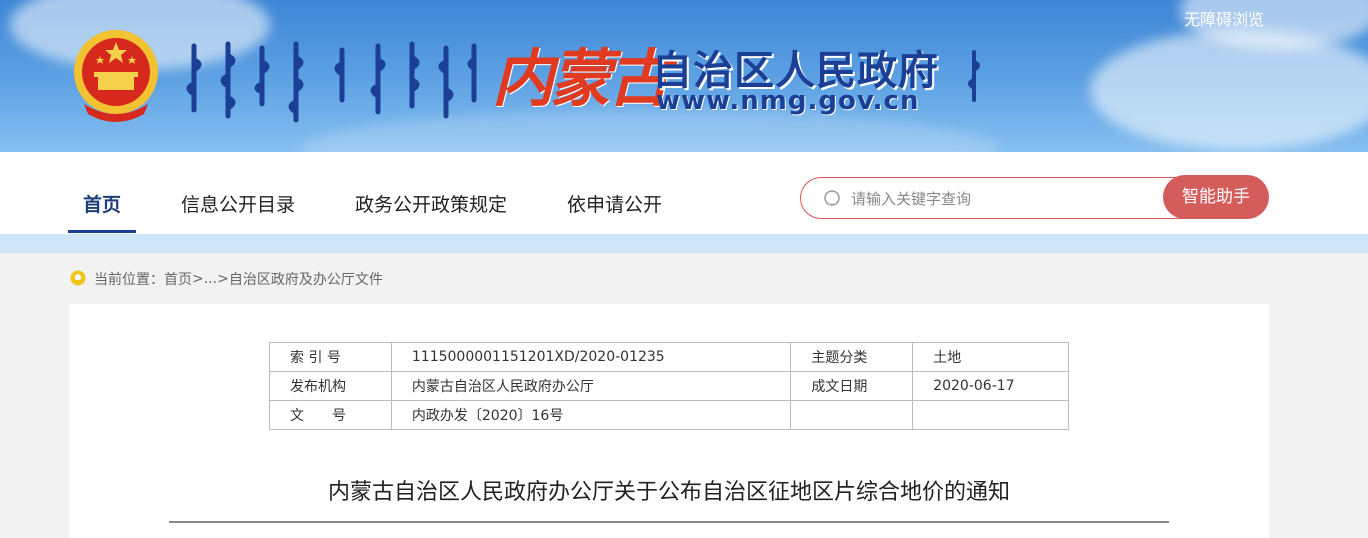 The height and width of the screenshot is (538, 1368). What do you see at coordinates (684, 243) in the screenshot?
I see `nav-divider-stripe` at bounding box center [684, 243].